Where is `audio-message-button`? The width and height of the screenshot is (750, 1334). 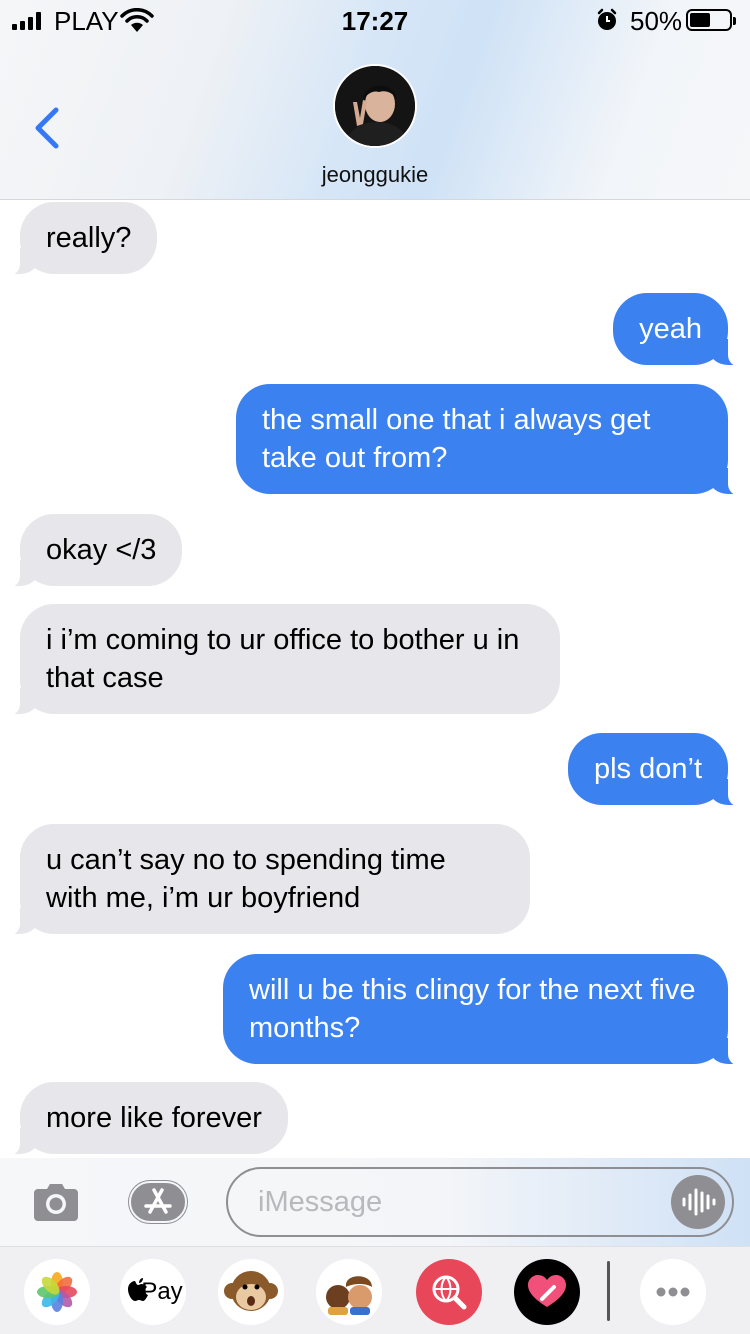 audio-message-button is located at coordinates (698, 1202).